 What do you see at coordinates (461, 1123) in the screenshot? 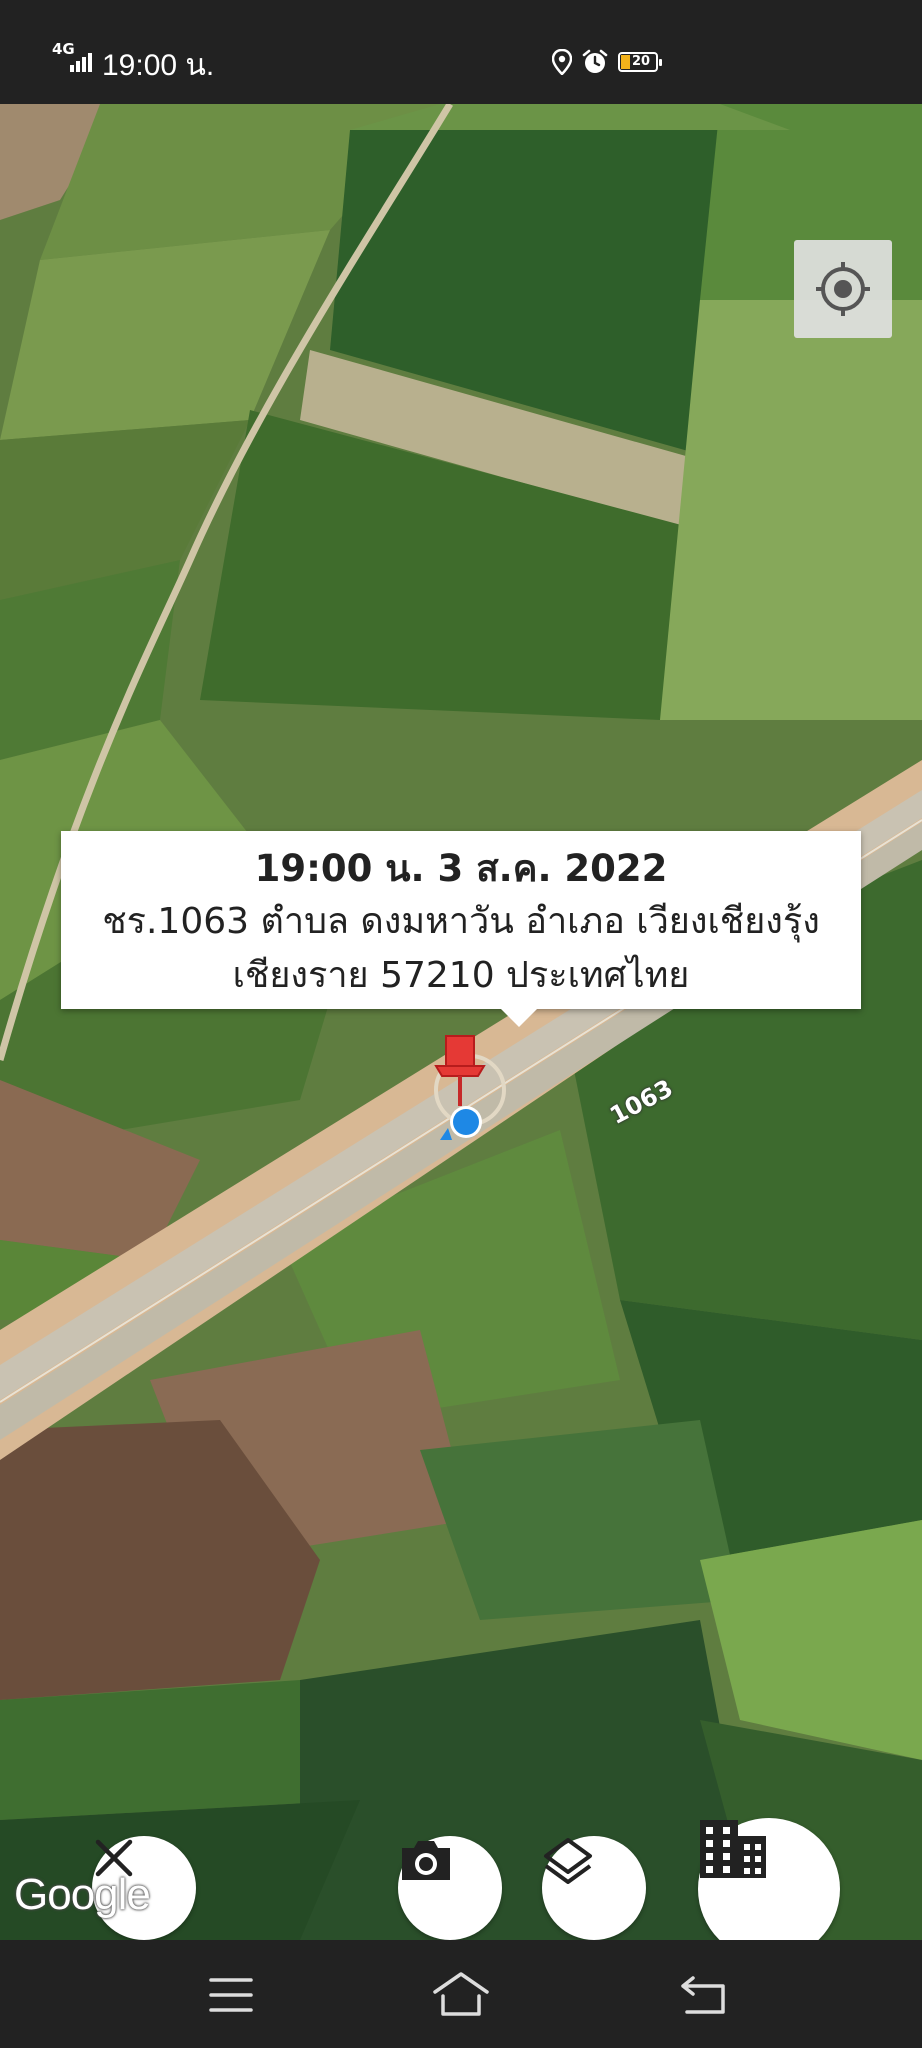
I see `current-location-dot` at bounding box center [461, 1123].